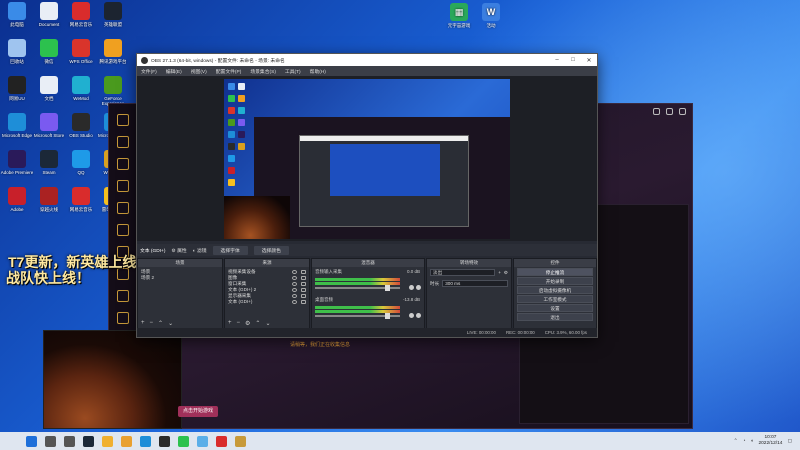 This screenshot has height=450, width=800. I want to click on source-item: 文本 (GDI+), so click(267, 302).